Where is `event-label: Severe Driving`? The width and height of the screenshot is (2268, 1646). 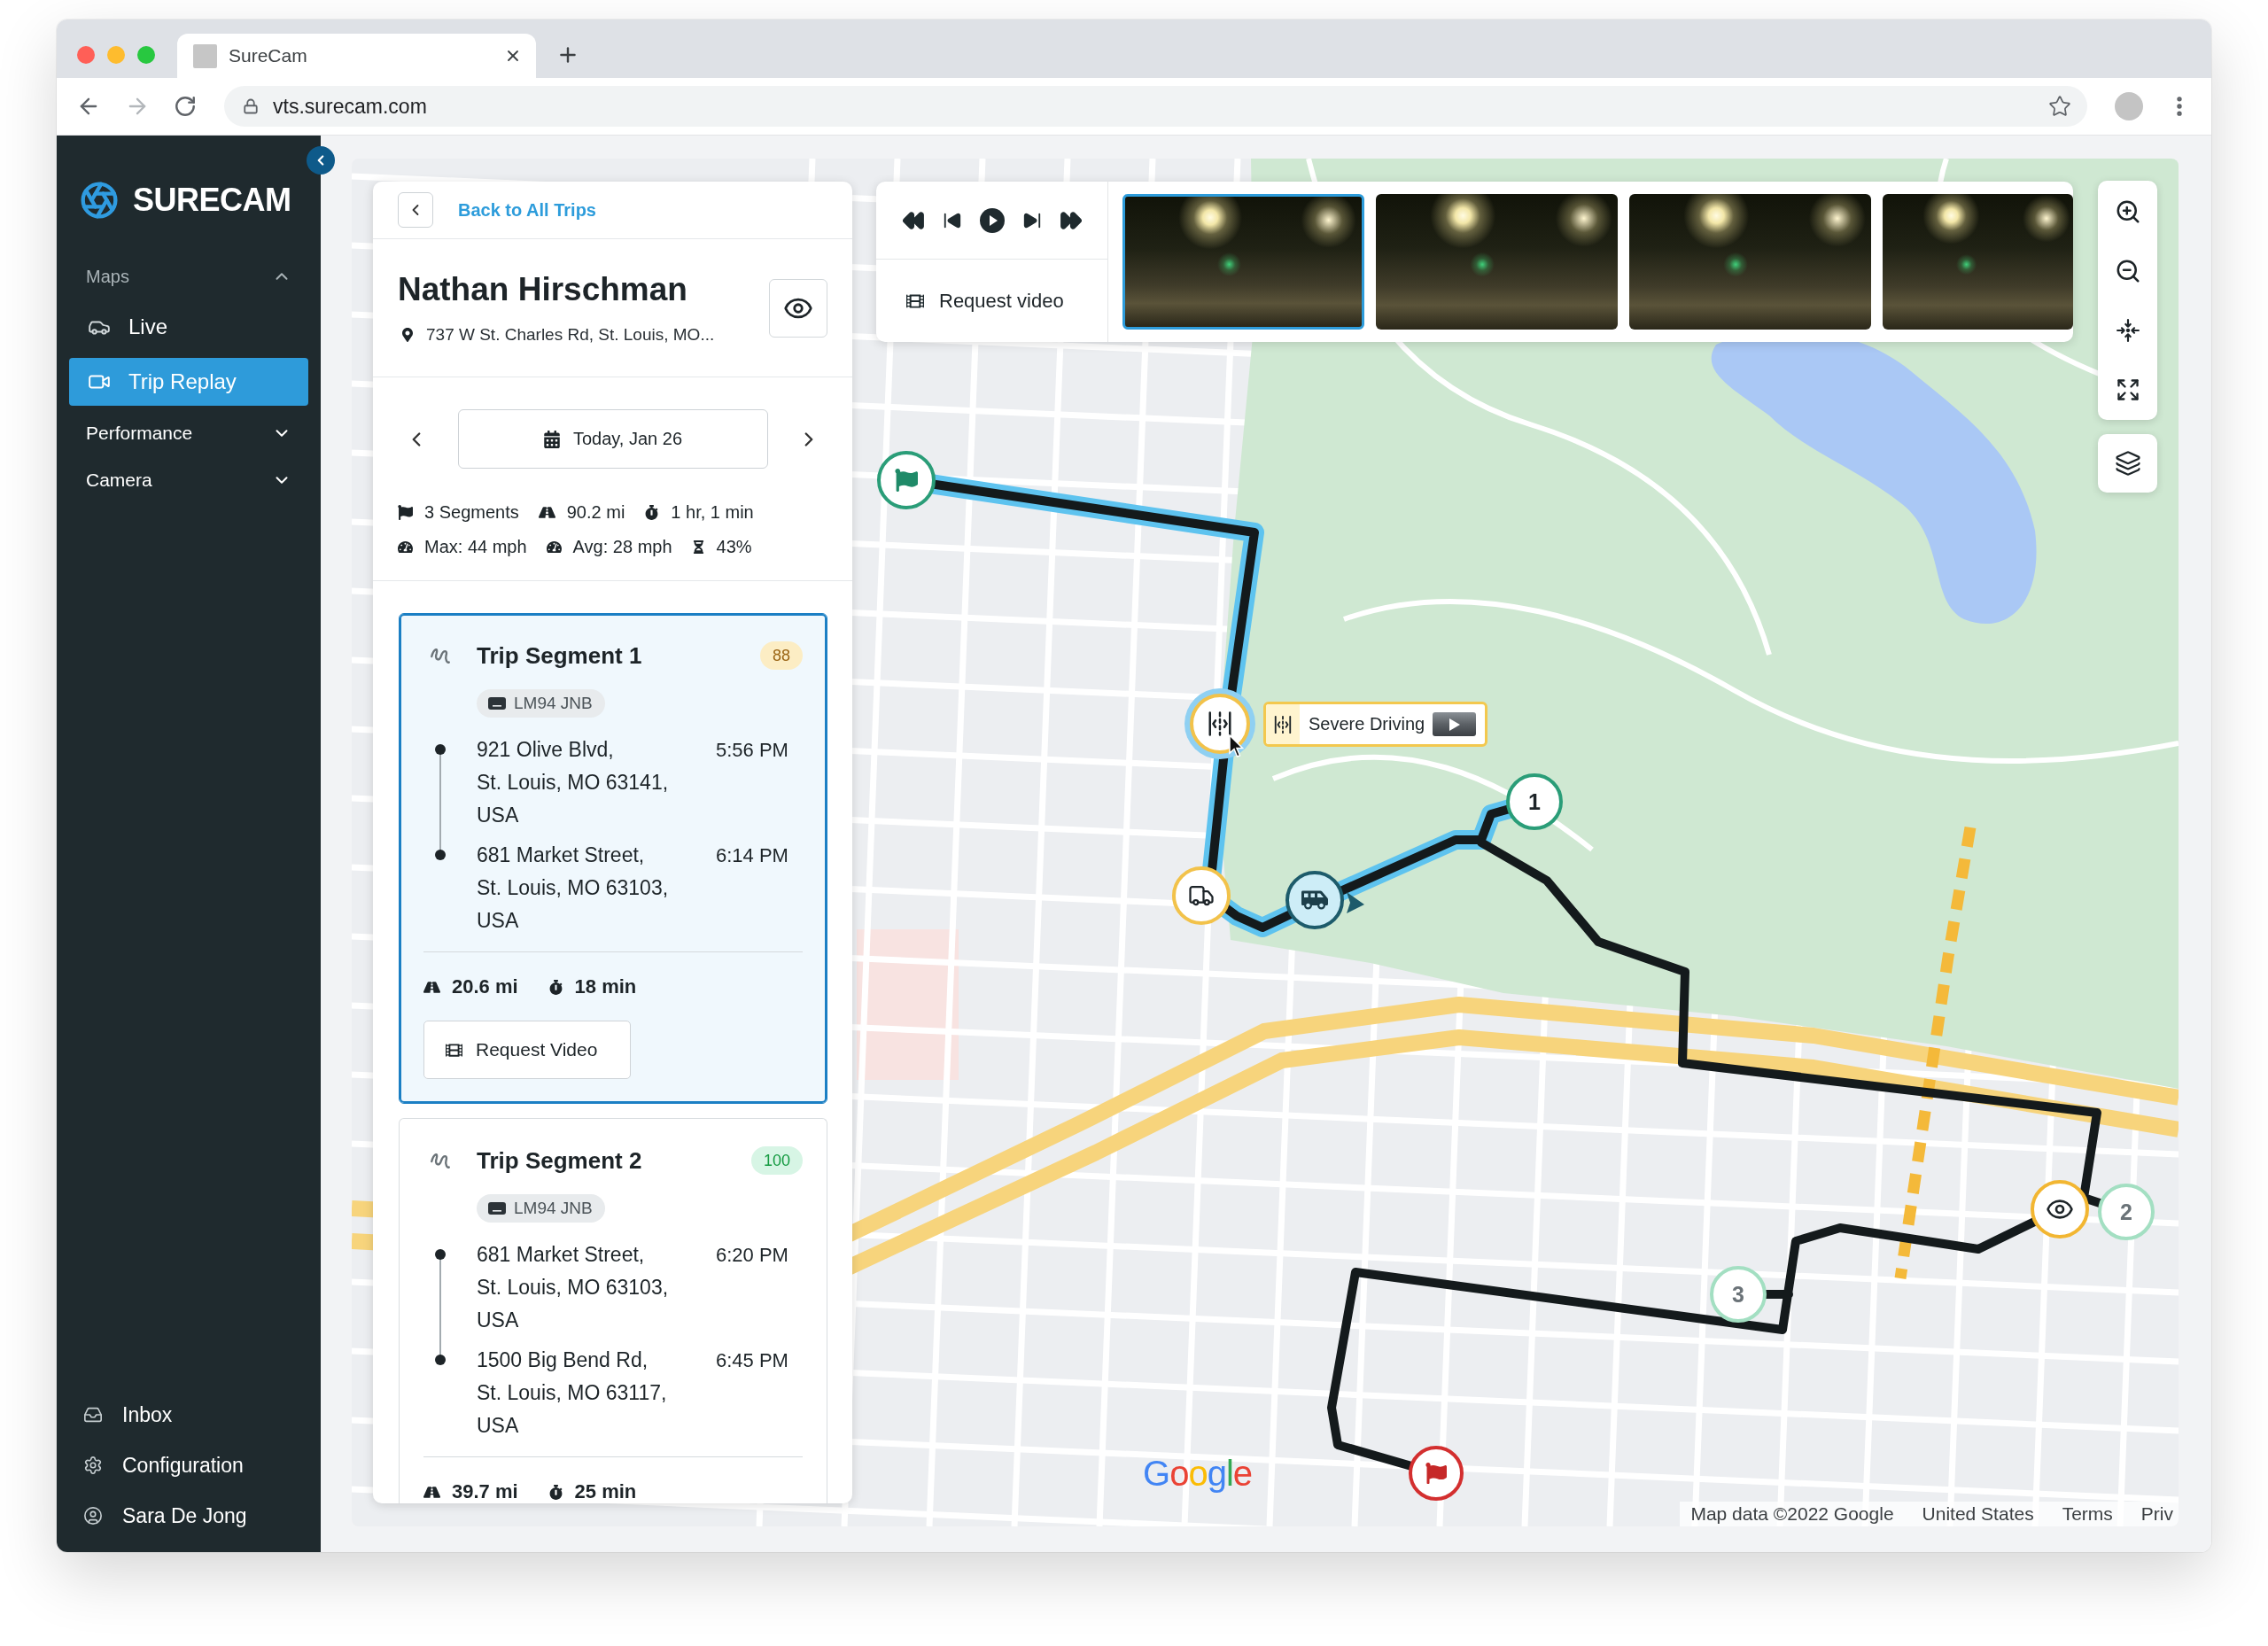 event-label: Severe Driving is located at coordinates (1367, 724).